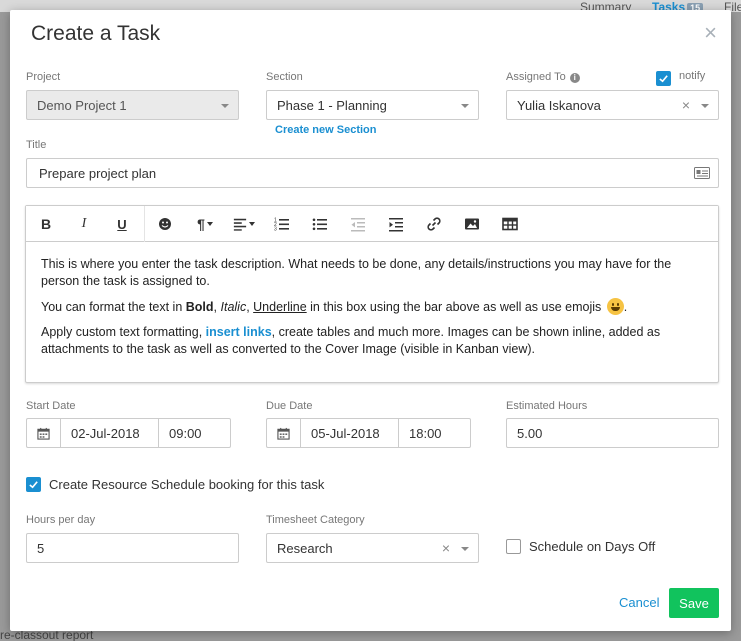 Image resolution: width=741 pixels, height=641 pixels. Describe the element at coordinates (547, 406) in the screenshot. I see `estimated-hours-label: Estimated Hours` at that location.